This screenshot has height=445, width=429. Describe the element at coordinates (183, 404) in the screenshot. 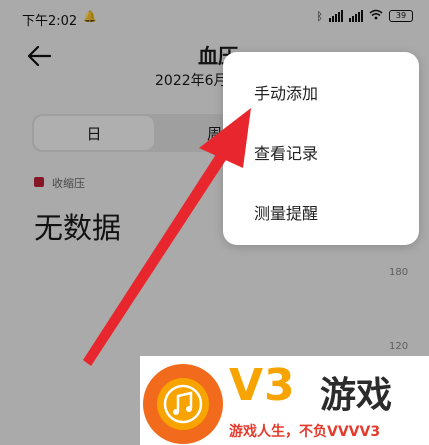

I see `watermark-logo-icon` at that location.